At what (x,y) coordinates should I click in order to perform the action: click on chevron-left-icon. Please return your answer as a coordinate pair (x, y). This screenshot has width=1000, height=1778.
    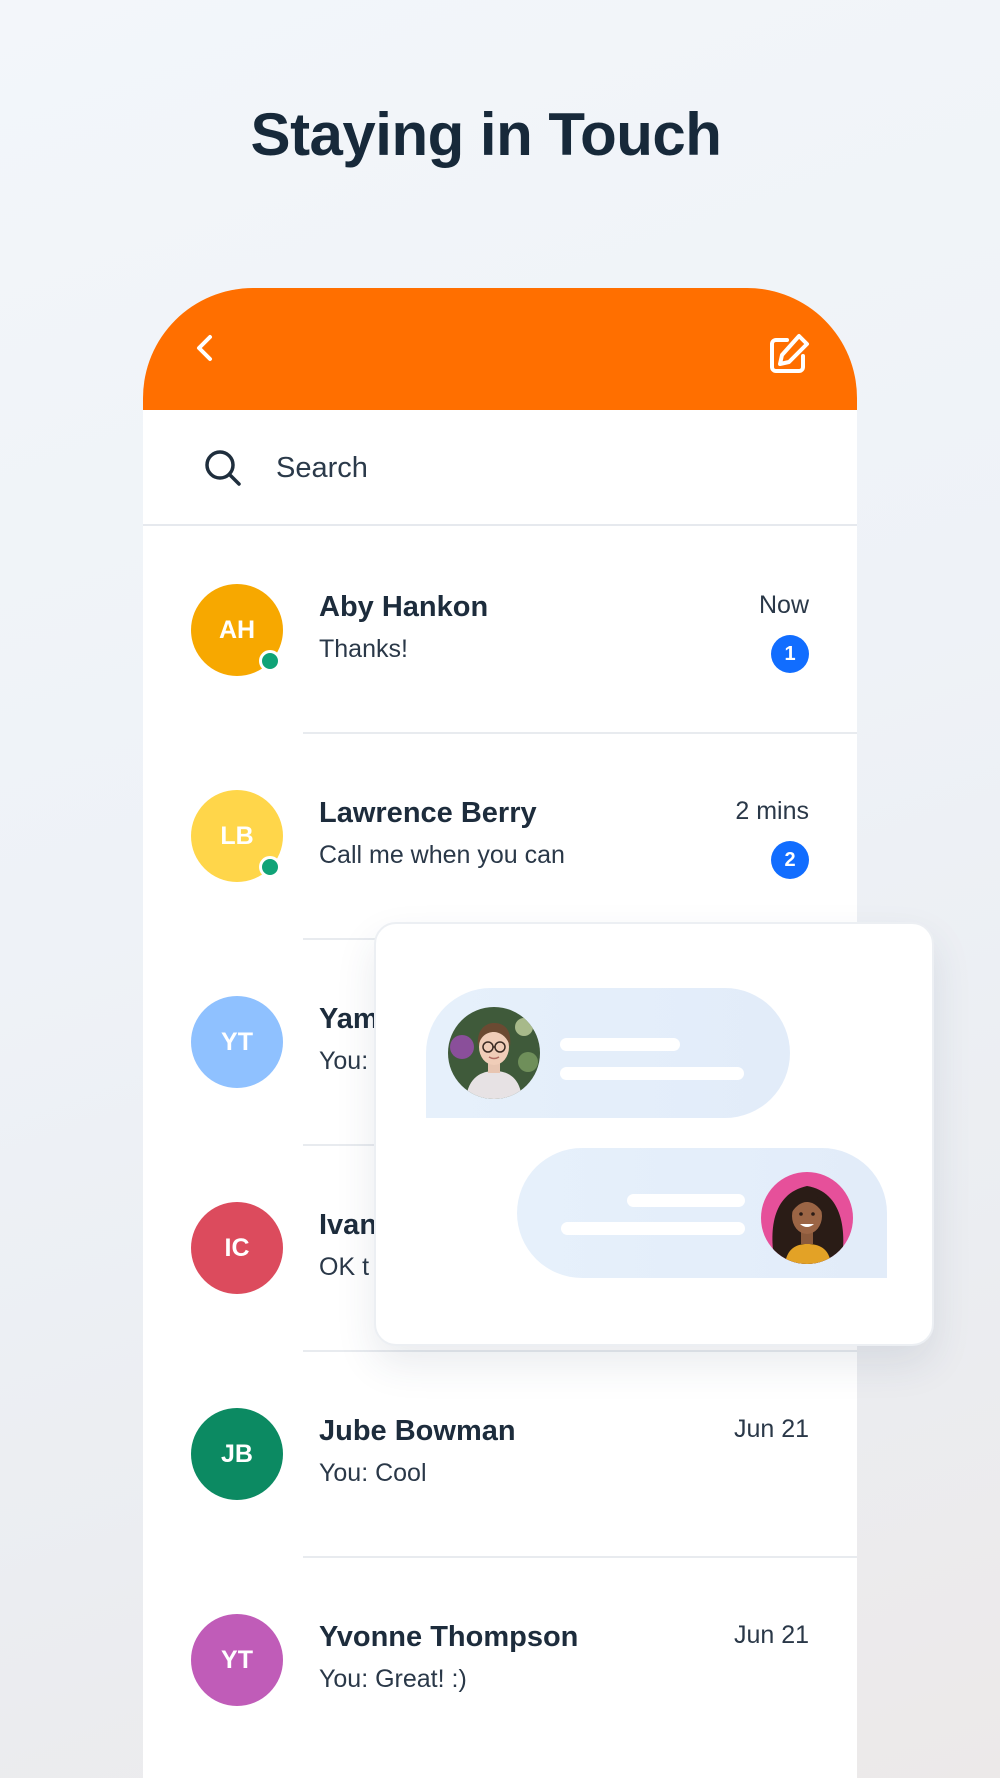
    Looking at the image, I should click on (204, 348).